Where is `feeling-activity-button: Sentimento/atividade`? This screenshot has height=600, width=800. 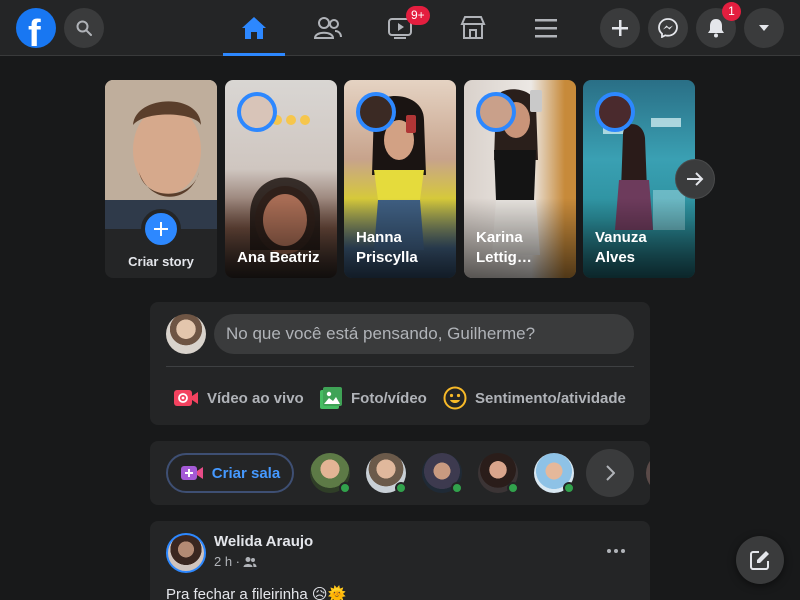
feeling-activity-button: Sentimento/atividade is located at coordinates (534, 398).